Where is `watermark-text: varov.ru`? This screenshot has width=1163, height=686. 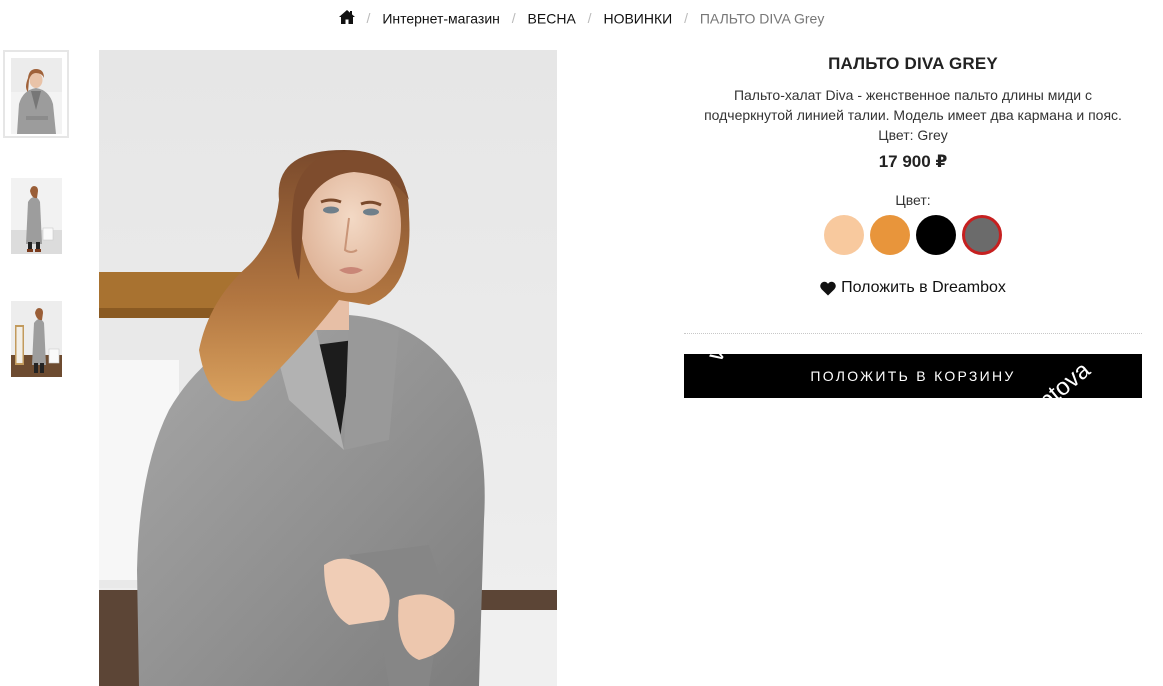
watermark-text: varov.ru is located at coordinates (736, 360).